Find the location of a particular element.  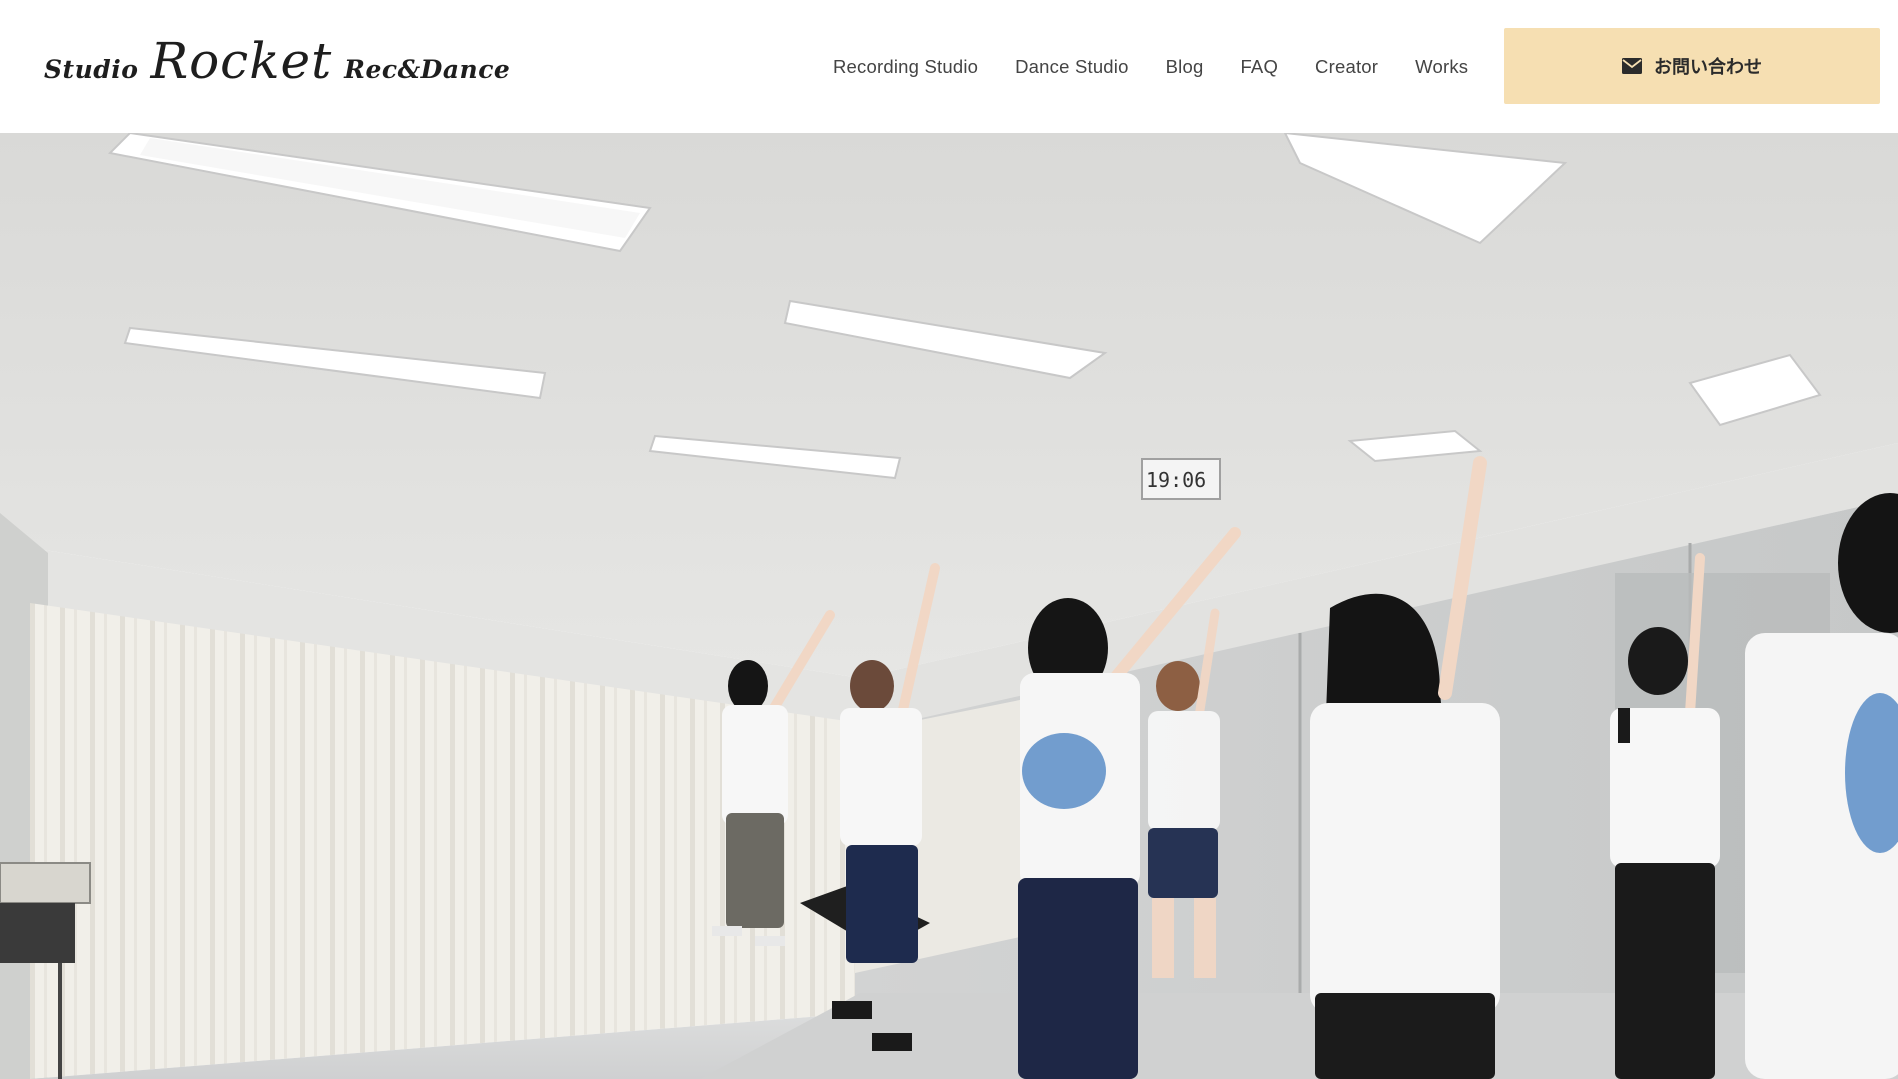

contact-button: お問い合わせ is located at coordinates (1692, 66).